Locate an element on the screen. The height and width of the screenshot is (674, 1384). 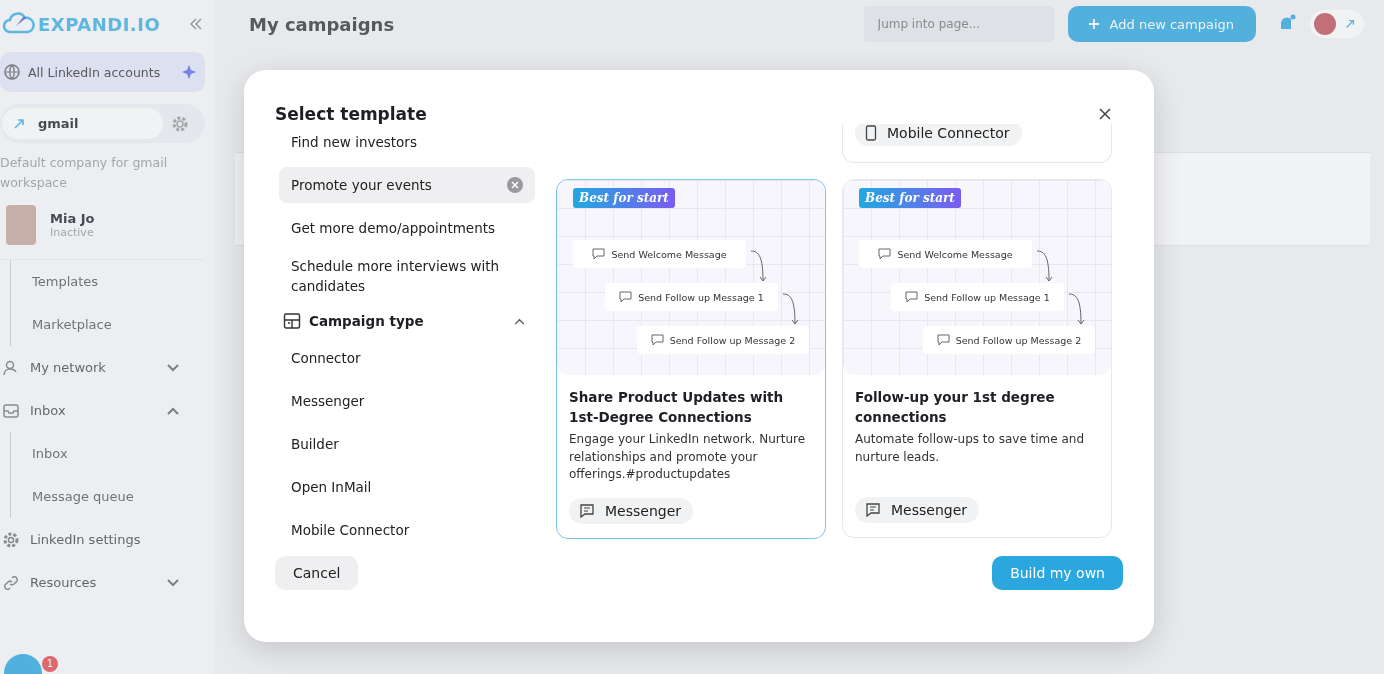
user-name: Mia Jo is located at coordinates (72, 218).